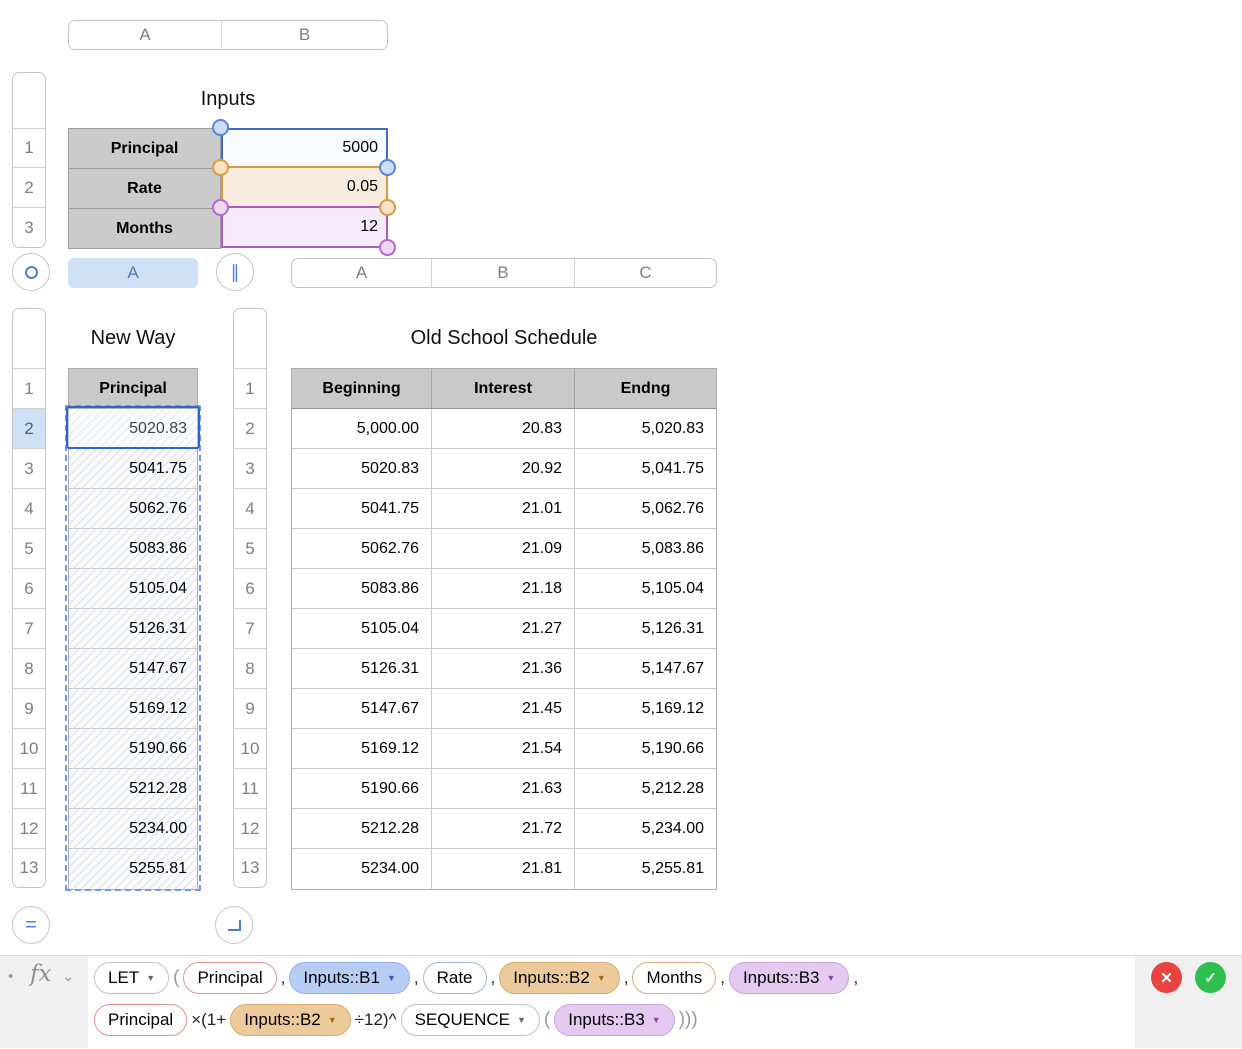  What do you see at coordinates (503, 509) in the screenshot?
I see `cell: 21.01` at bounding box center [503, 509].